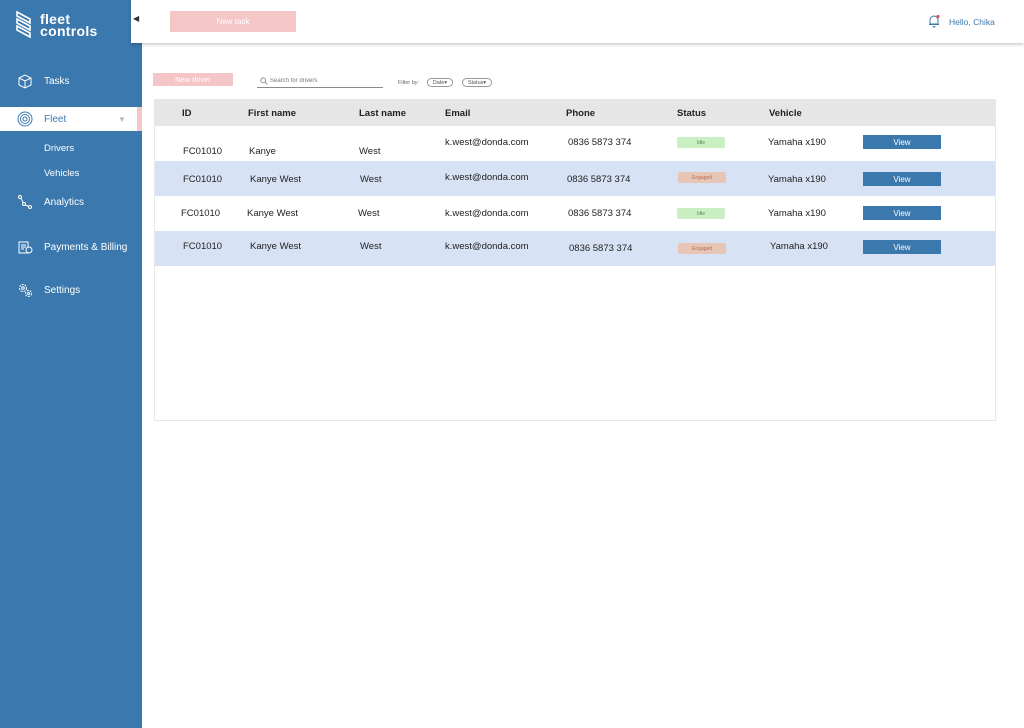 The width and height of the screenshot is (1024, 728). I want to click on filter-date-dropdown: Date ▾, so click(440, 82).